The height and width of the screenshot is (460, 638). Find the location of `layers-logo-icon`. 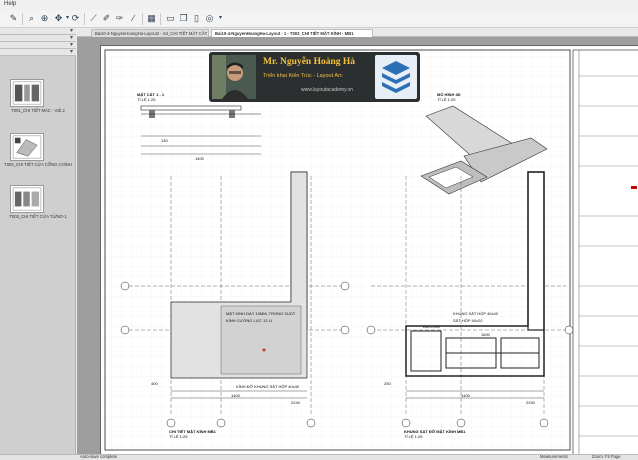

layers-logo-icon is located at coordinates (396, 77).